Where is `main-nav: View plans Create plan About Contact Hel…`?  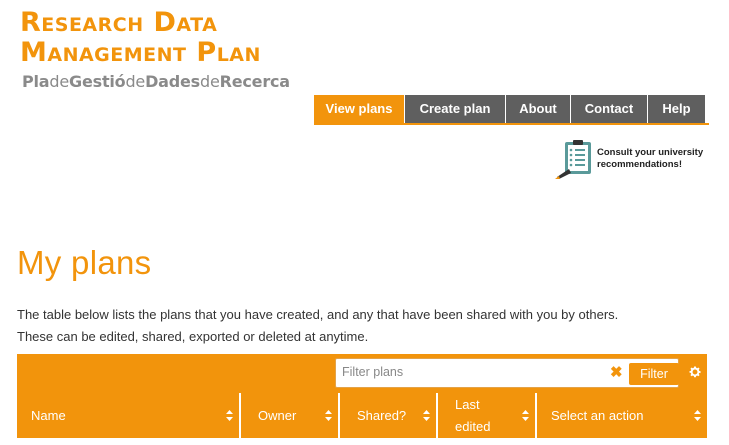 main-nav: View plans Create plan About Contact Hel… is located at coordinates (509, 109).